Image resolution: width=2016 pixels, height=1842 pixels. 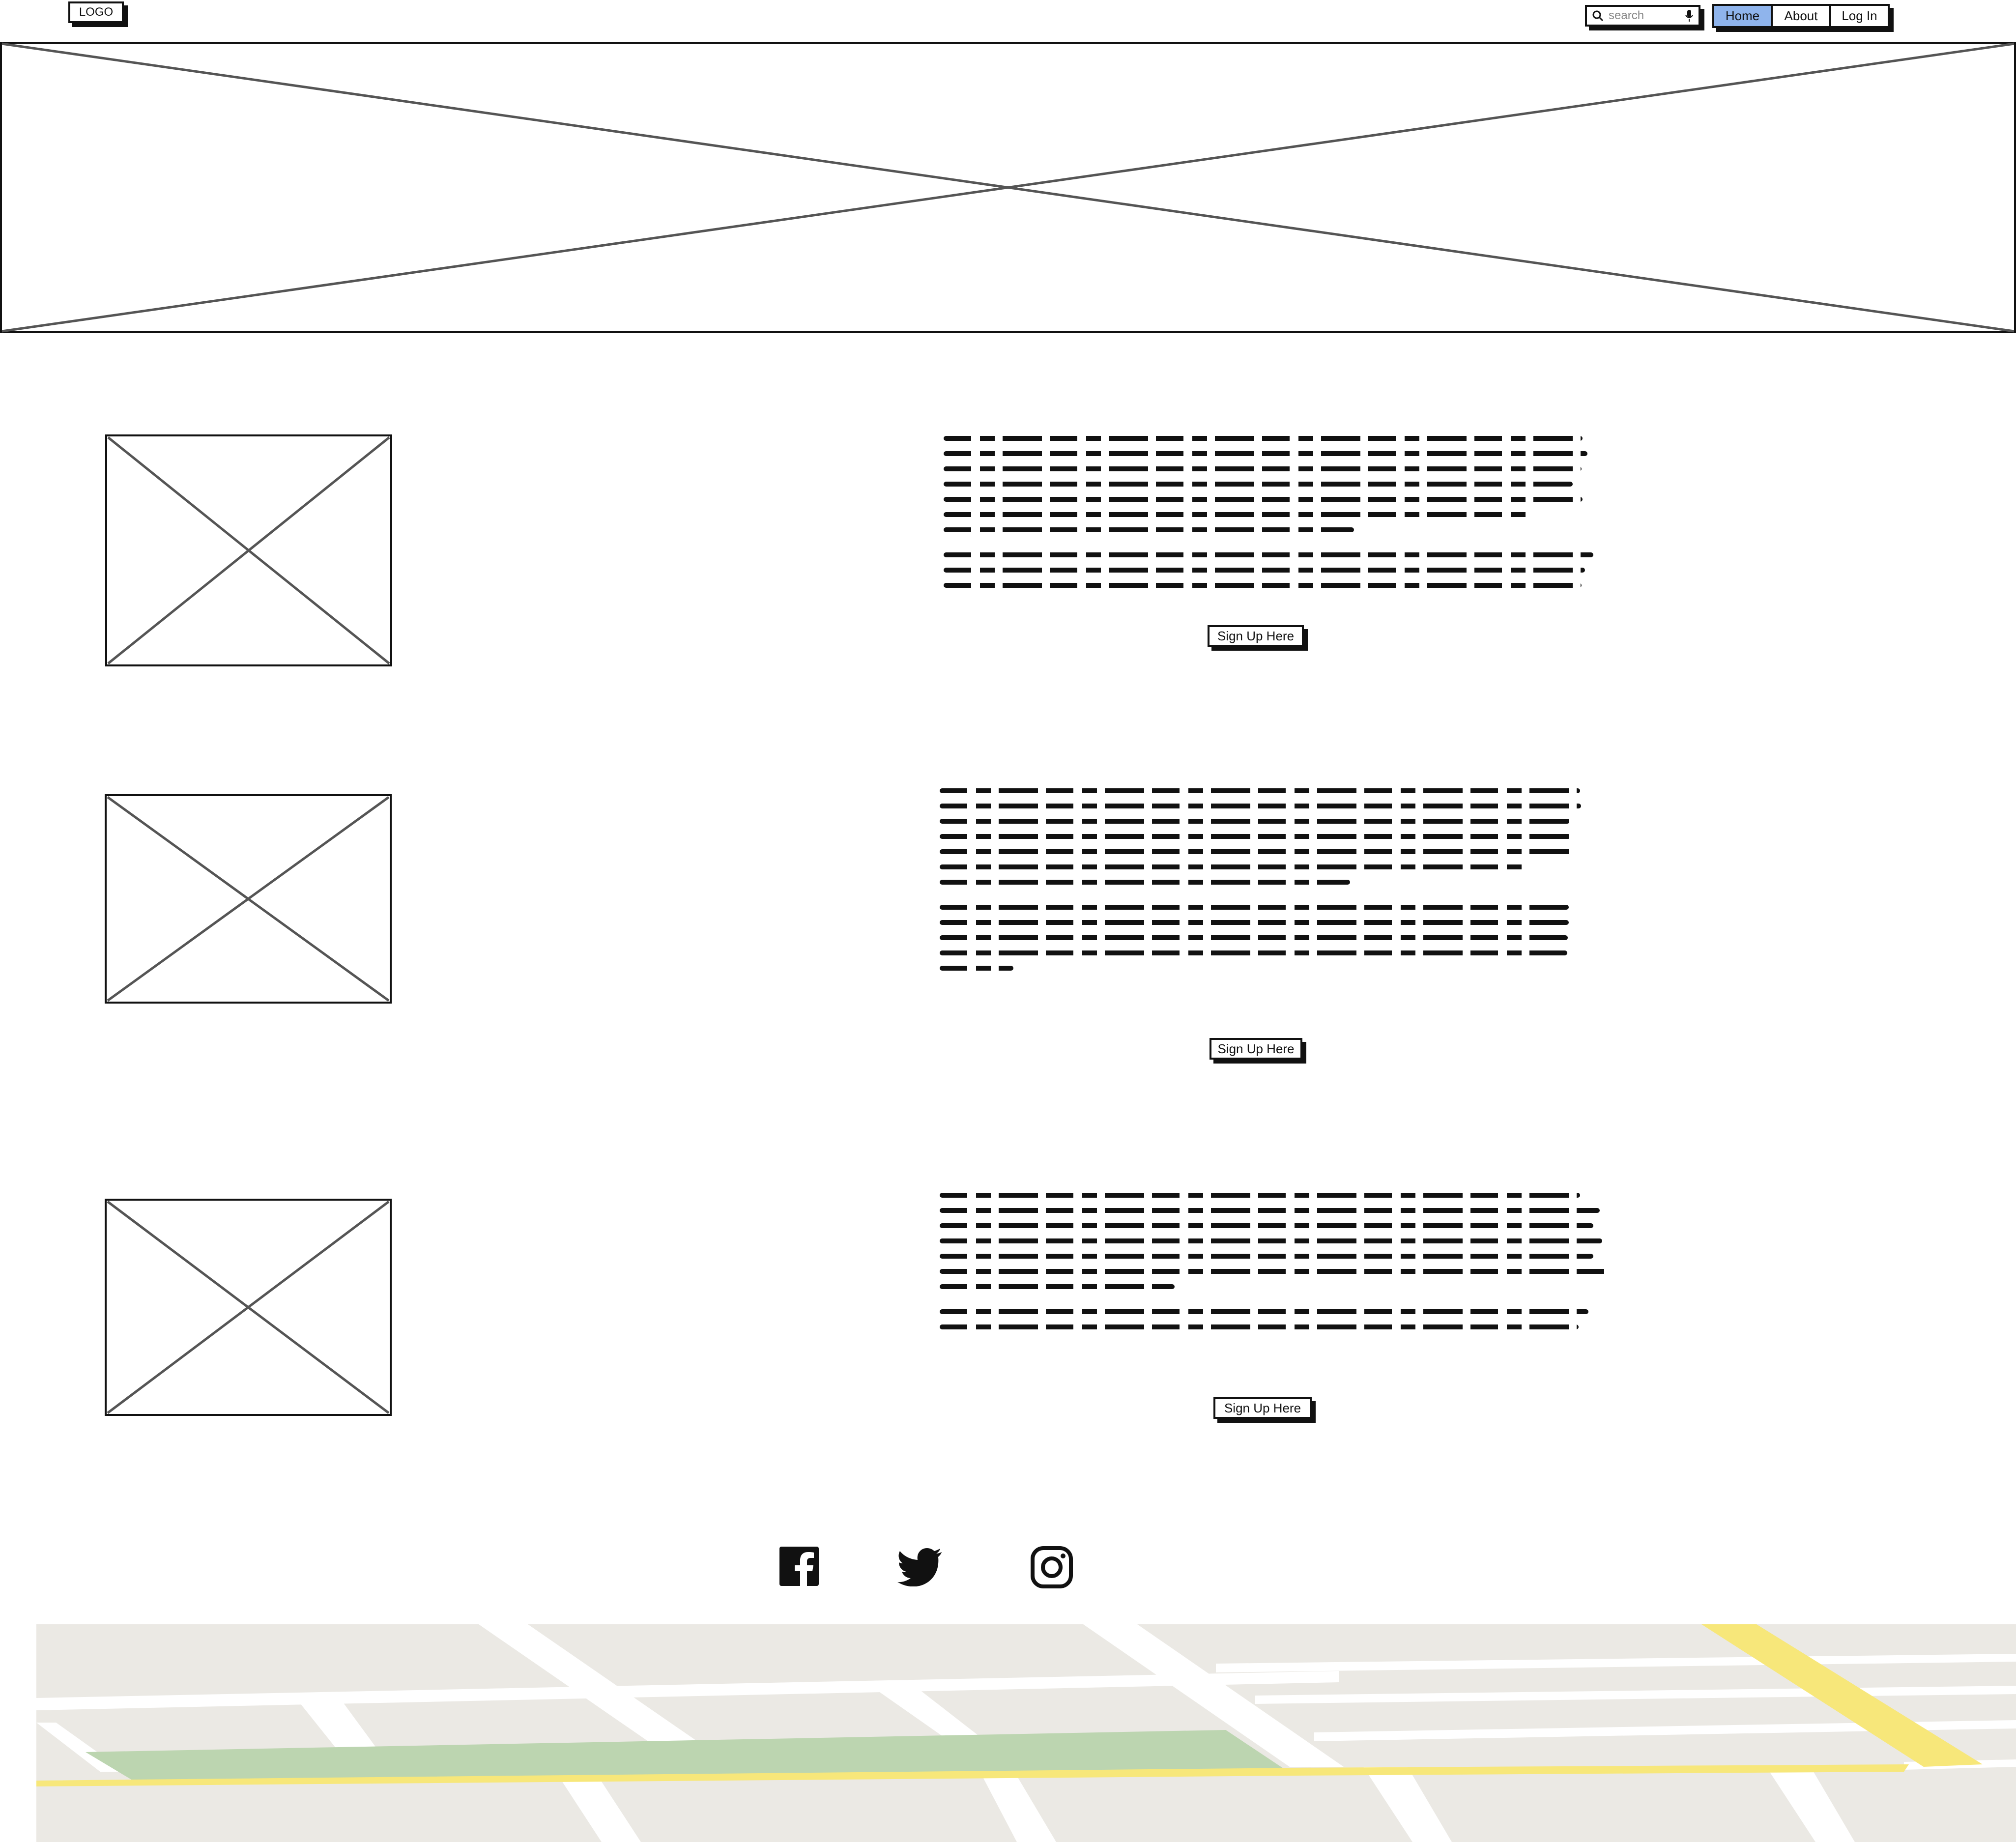 I want to click on nav-home: Home, so click(x=1744, y=16).